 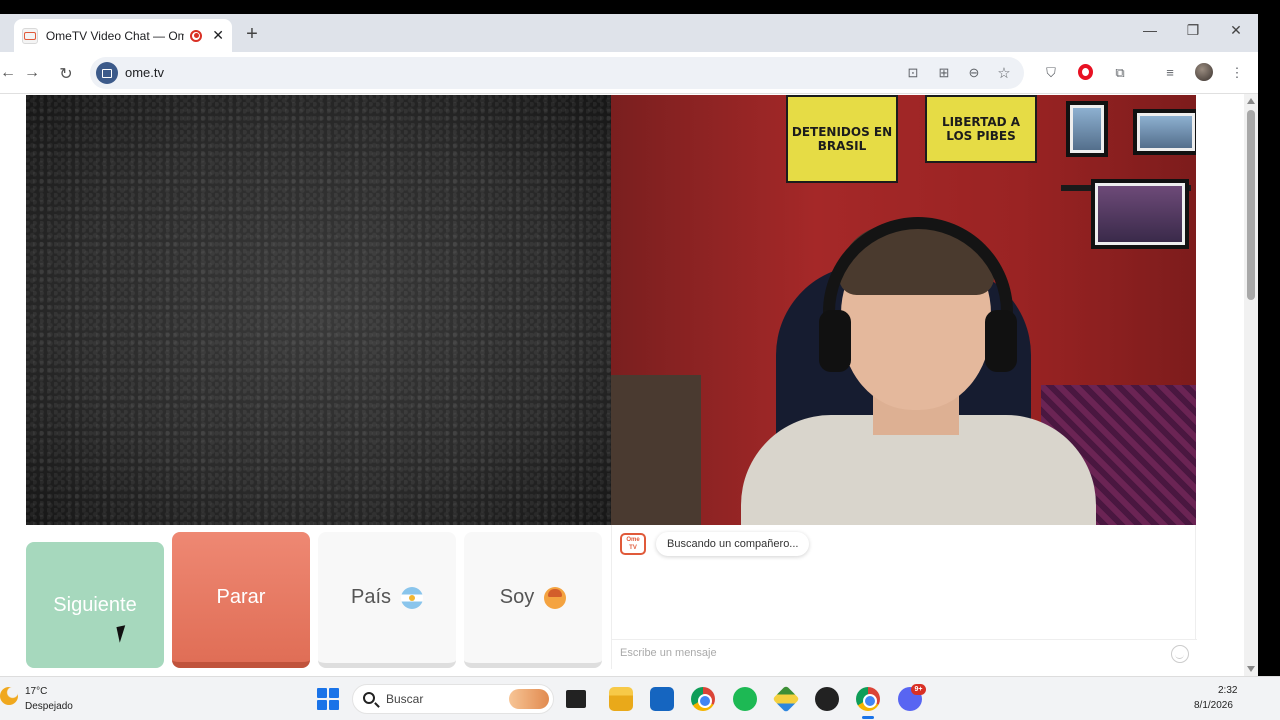 What do you see at coordinates (328, 699) in the screenshot?
I see `windows-start-icon` at bounding box center [328, 699].